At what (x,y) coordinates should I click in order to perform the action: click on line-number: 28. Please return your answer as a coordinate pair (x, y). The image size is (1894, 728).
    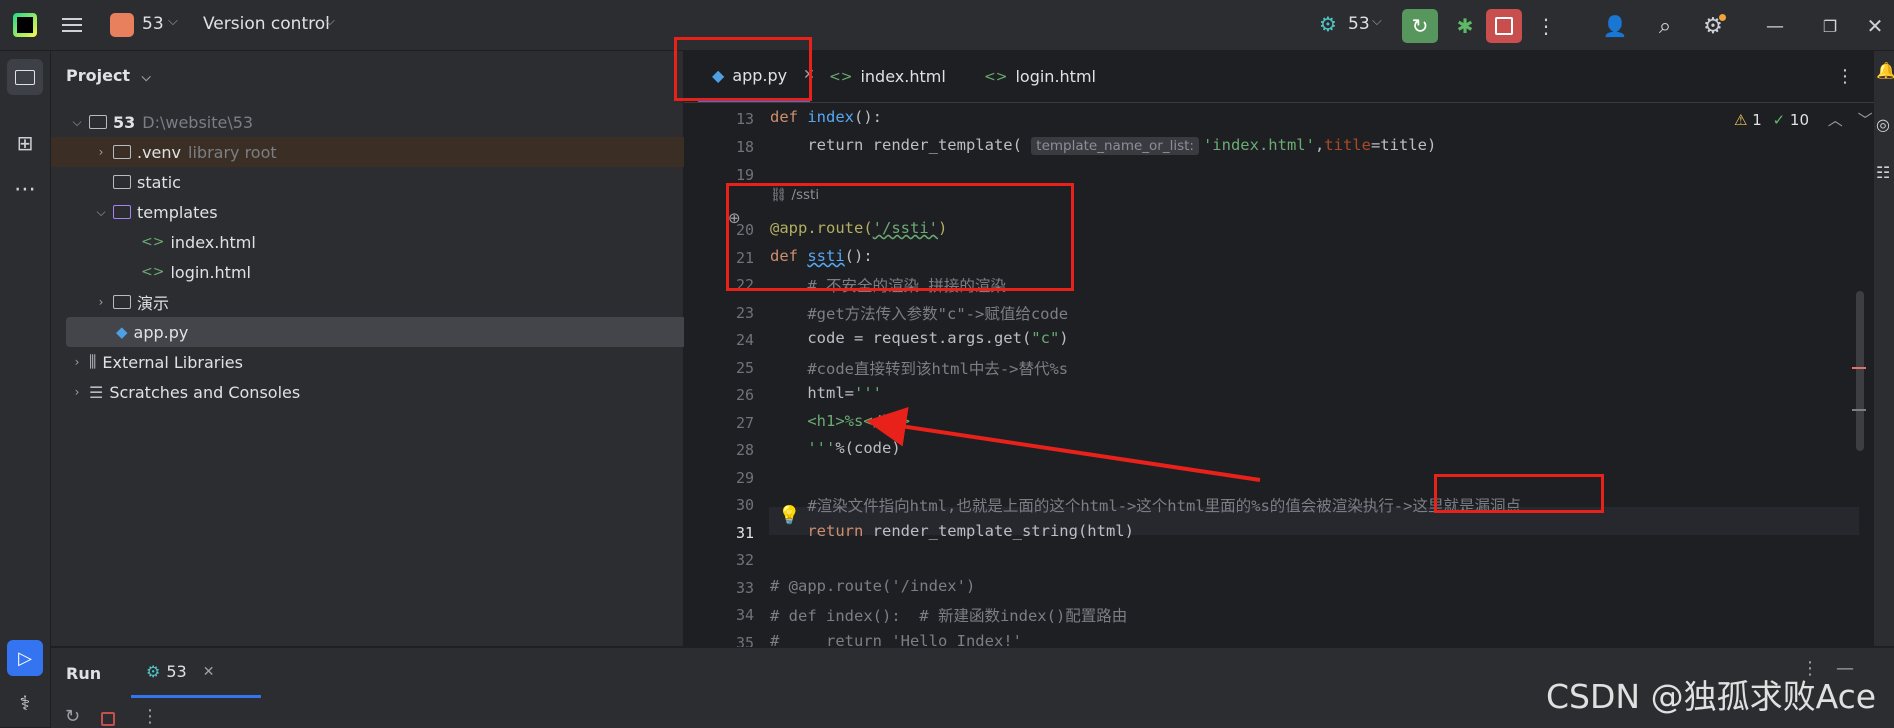
    Looking at the image, I should click on (744, 450).